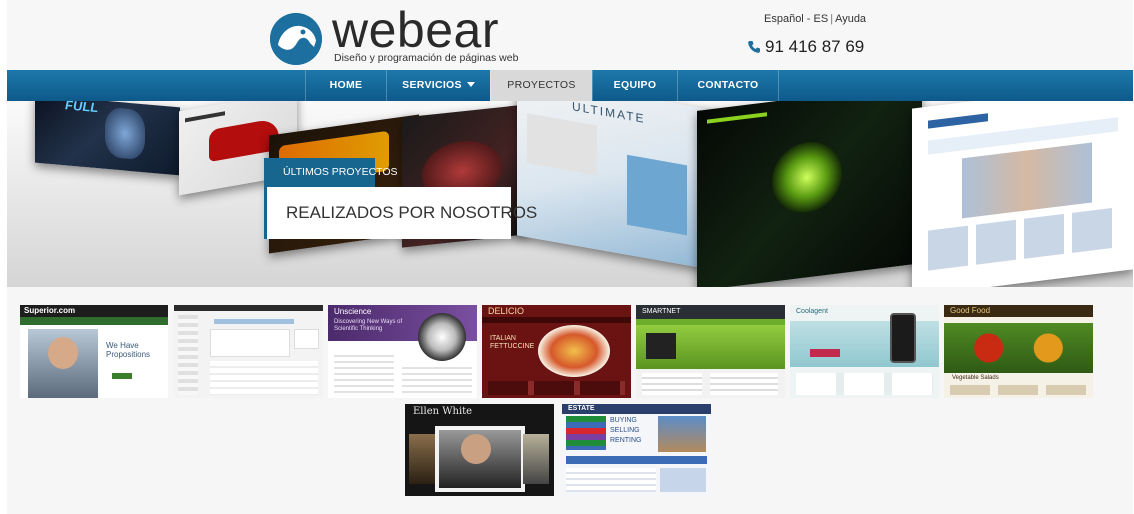  What do you see at coordinates (815, 46) in the screenshot?
I see `phone-text: 91 416 87 69` at bounding box center [815, 46].